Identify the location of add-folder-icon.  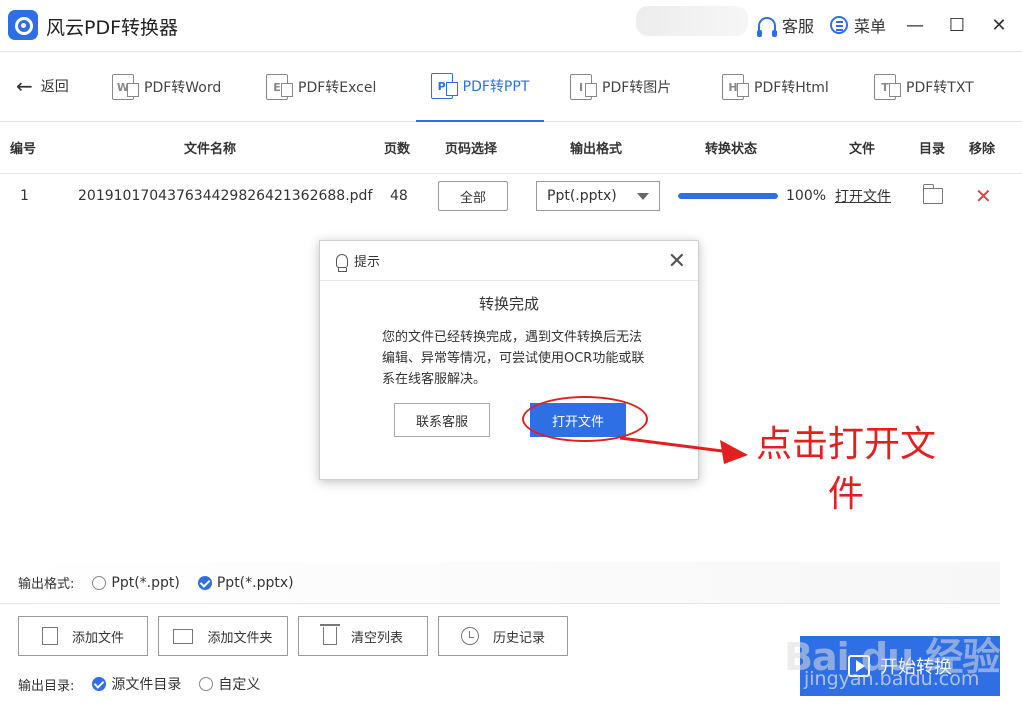
(183, 636).